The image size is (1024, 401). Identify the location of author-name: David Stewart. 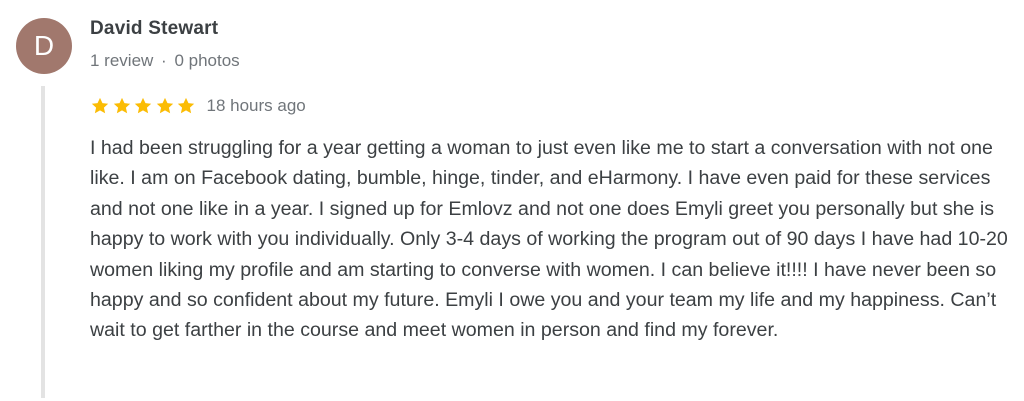
(154, 29).